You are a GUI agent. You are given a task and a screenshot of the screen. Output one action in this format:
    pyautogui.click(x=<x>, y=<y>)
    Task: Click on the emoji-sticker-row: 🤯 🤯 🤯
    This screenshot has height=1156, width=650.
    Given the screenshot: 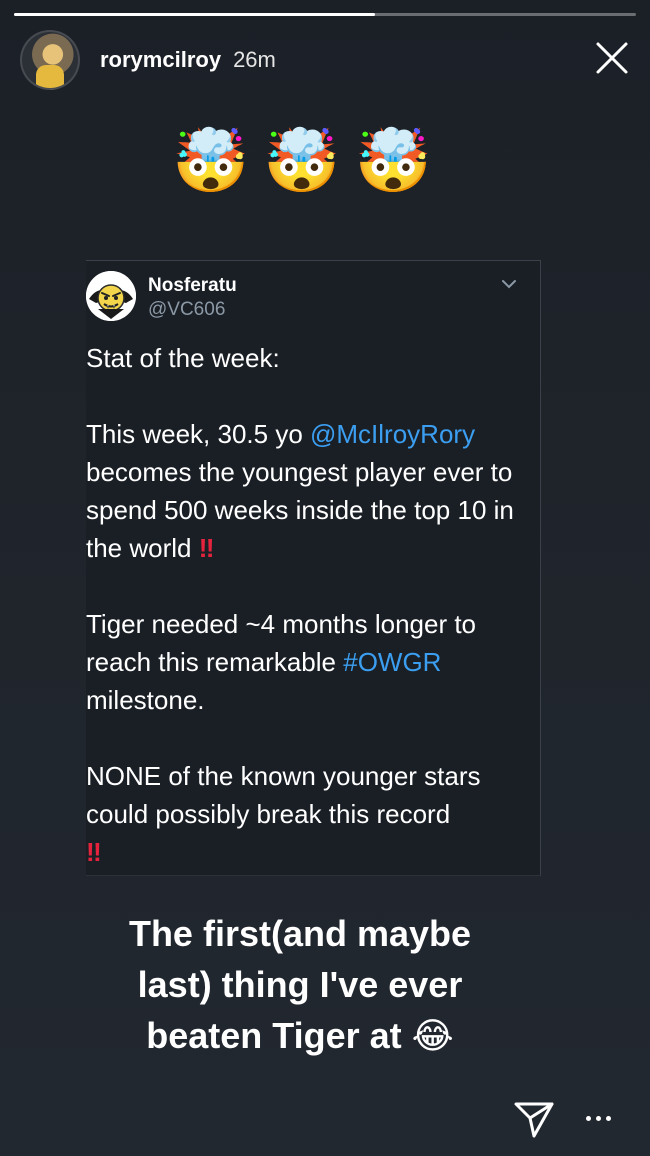 What is the action you would take?
    pyautogui.click(x=302, y=161)
    